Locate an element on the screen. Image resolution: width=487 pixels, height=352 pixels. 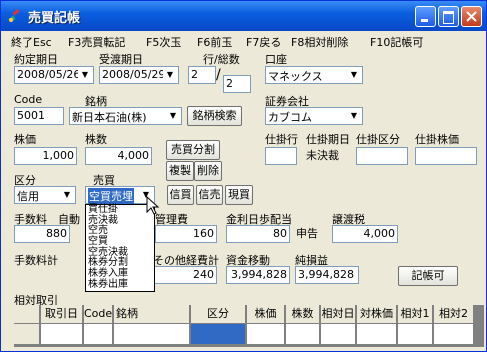
col-header: 区分 is located at coordinates (218, 314).